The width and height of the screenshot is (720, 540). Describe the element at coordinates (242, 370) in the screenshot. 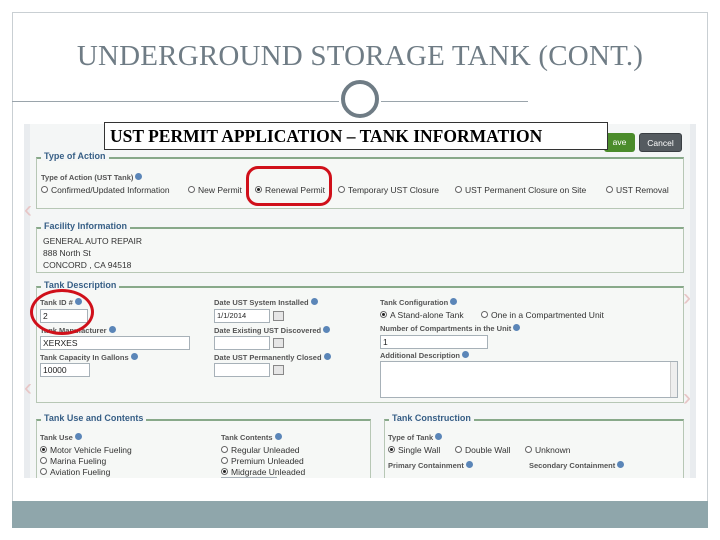

I see `date-closed-field` at that location.